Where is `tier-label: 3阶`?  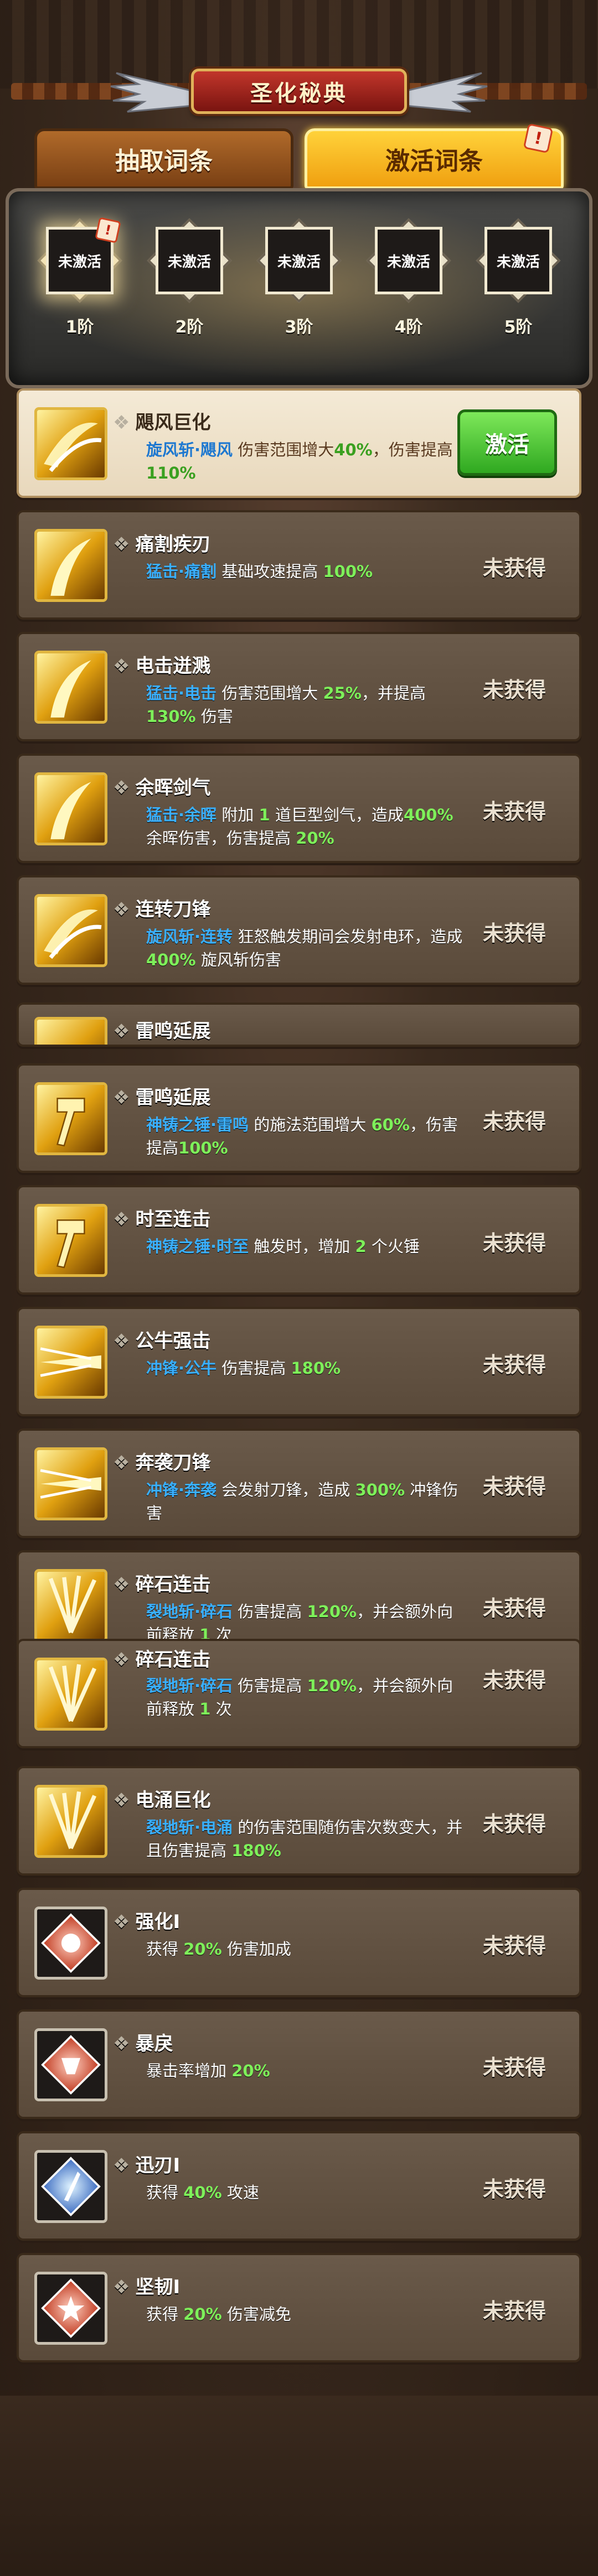 tier-label: 3阶 is located at coordinates (299, 327).